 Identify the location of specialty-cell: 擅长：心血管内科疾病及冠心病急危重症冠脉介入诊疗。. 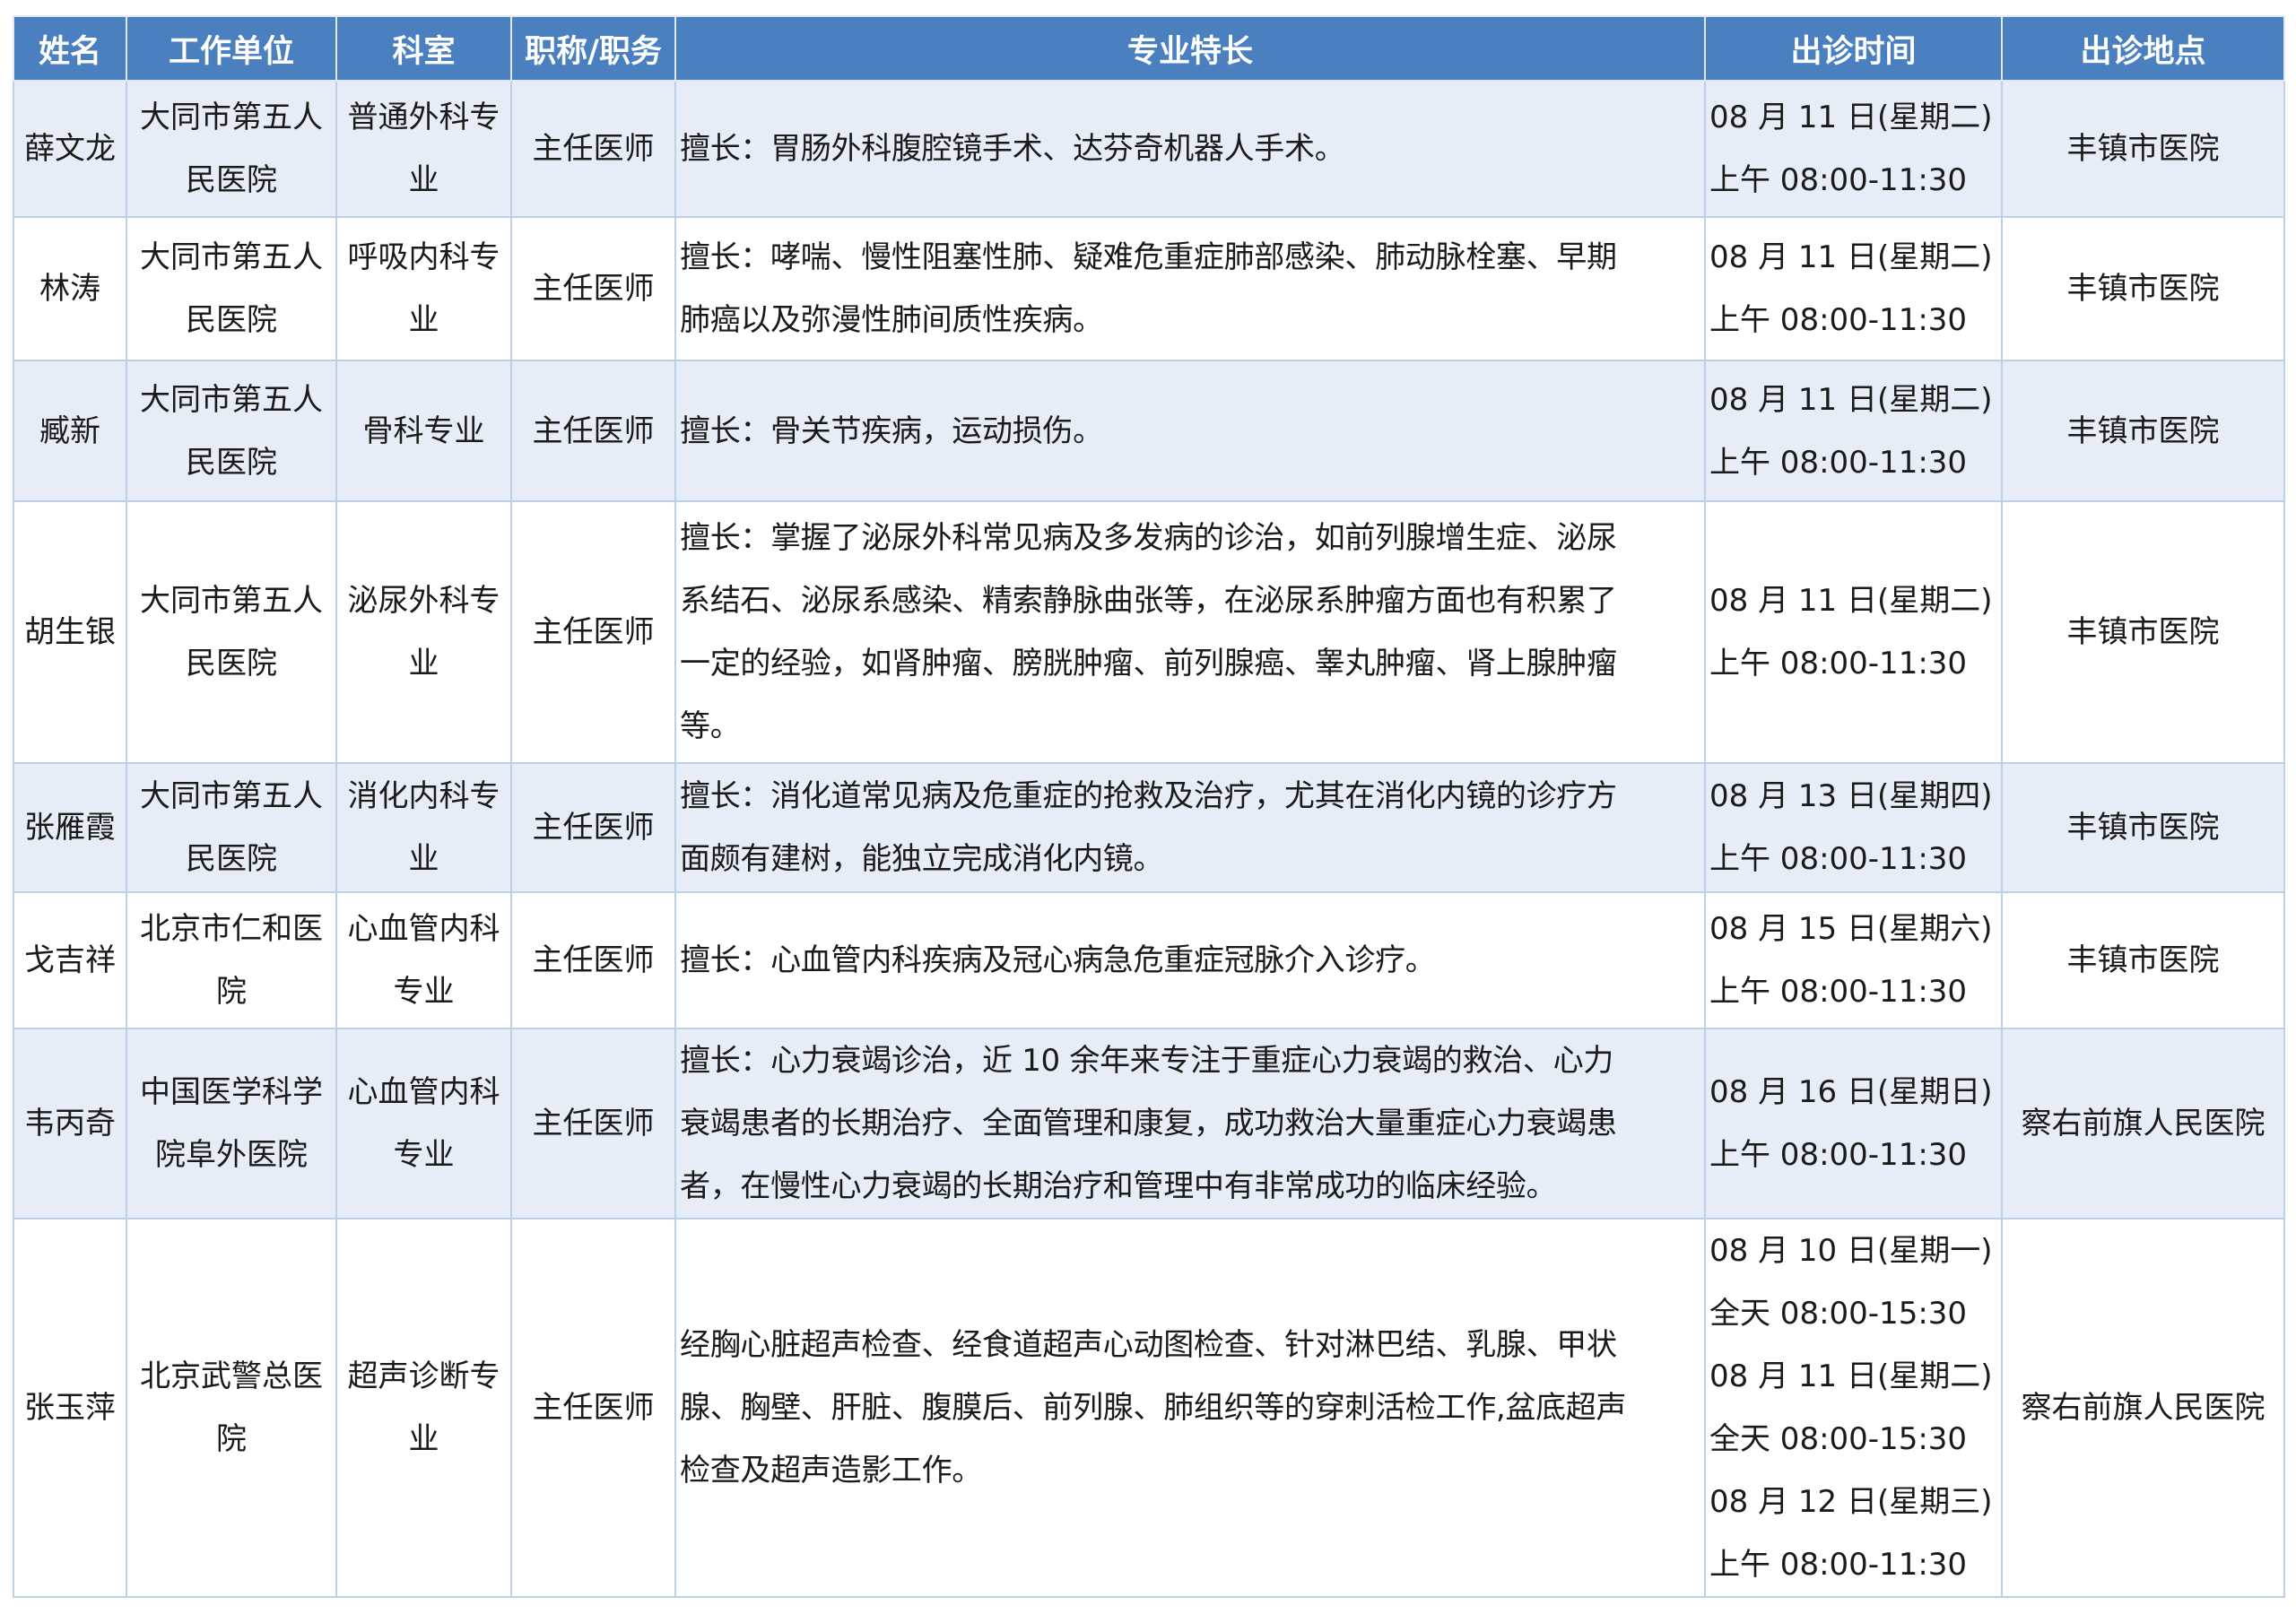
(1190, 960).